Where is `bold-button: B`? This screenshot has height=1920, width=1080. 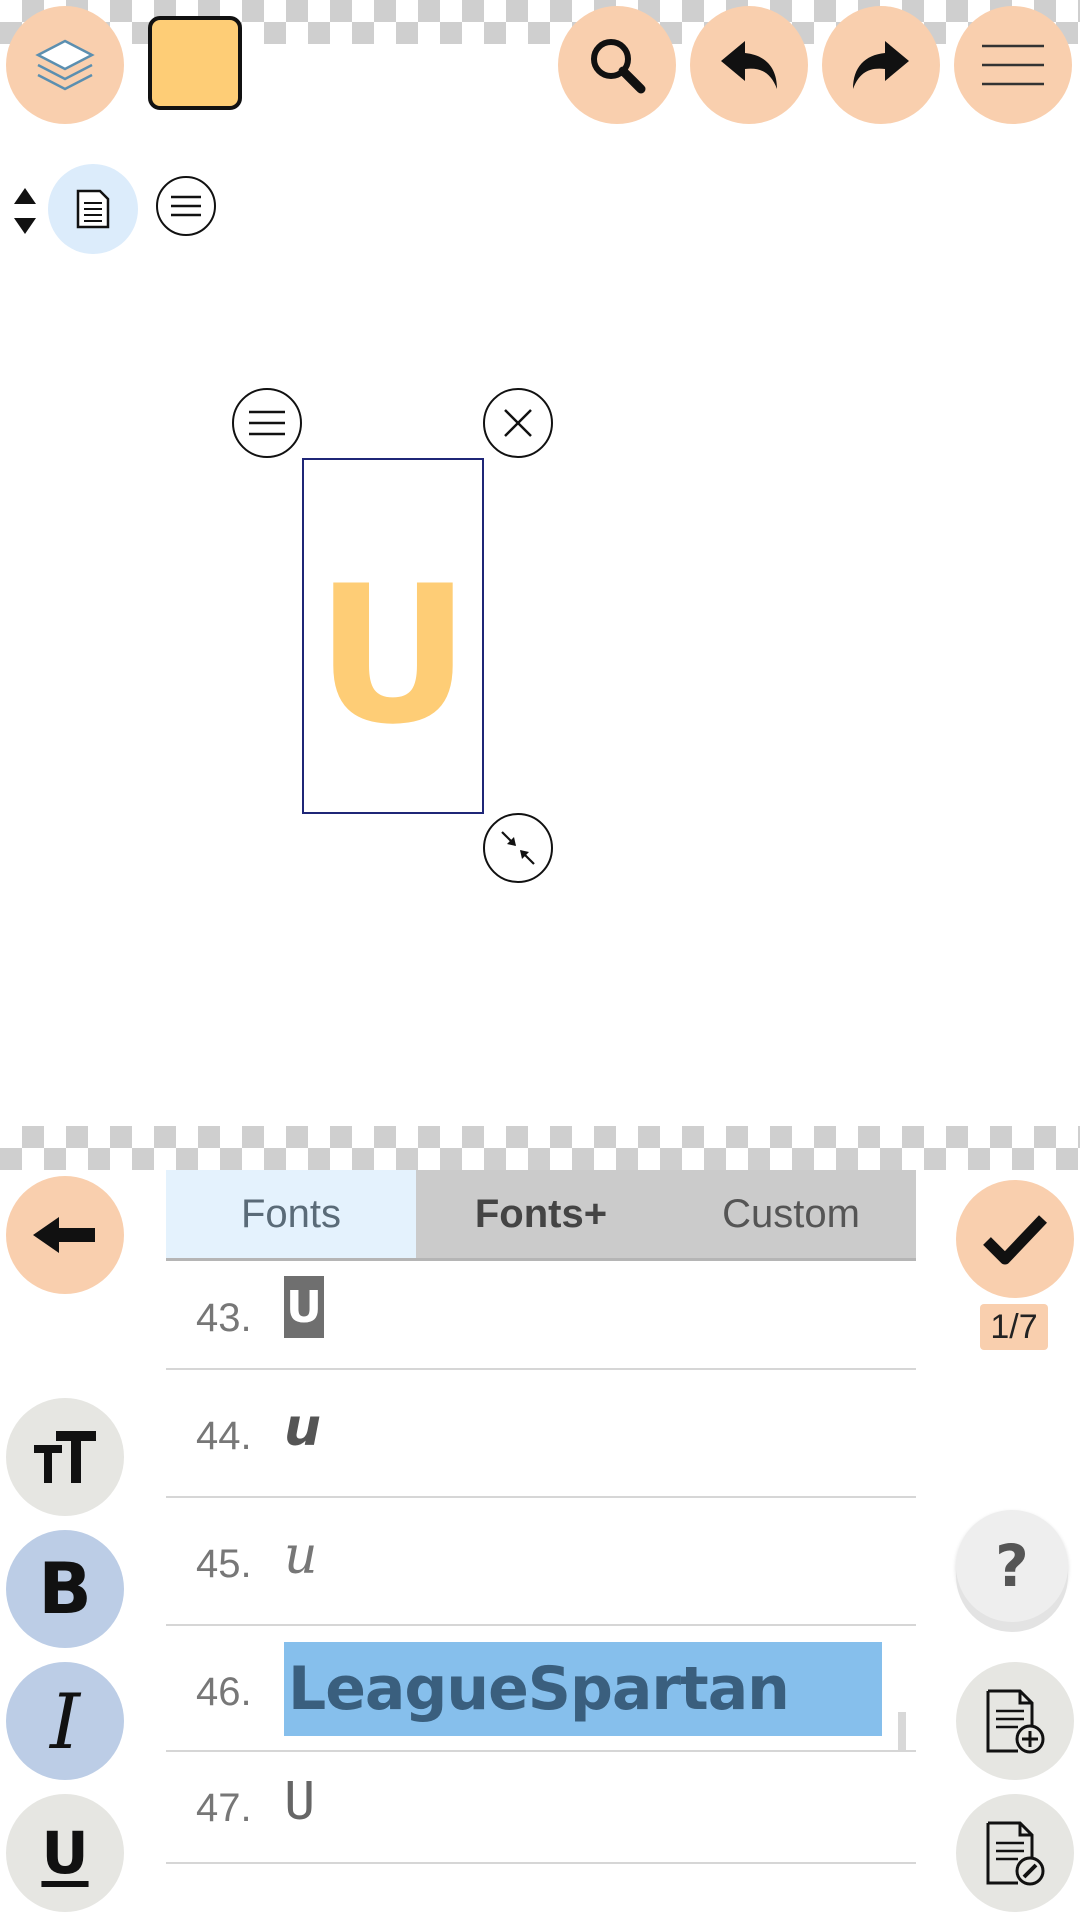
bold-button: B is located at coordinates (65, 1589).